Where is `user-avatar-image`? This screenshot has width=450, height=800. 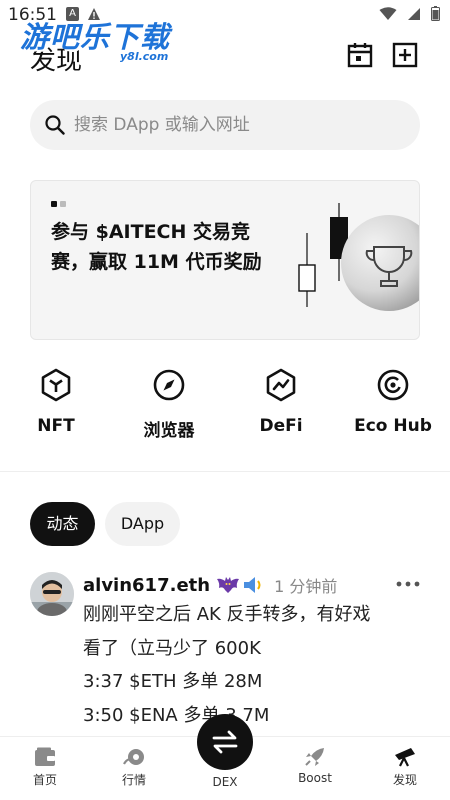 user-avatar-image is located at coordinates (52, 594).